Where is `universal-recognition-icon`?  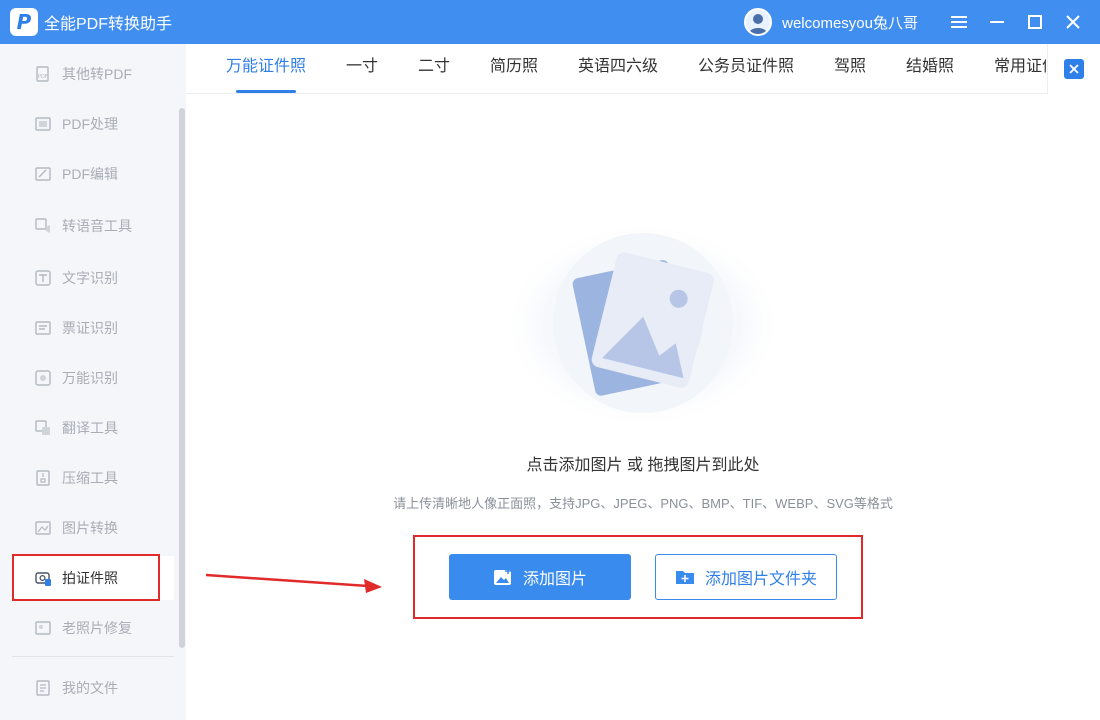 universal-recognition-icon is located at coordinates (43, 378).